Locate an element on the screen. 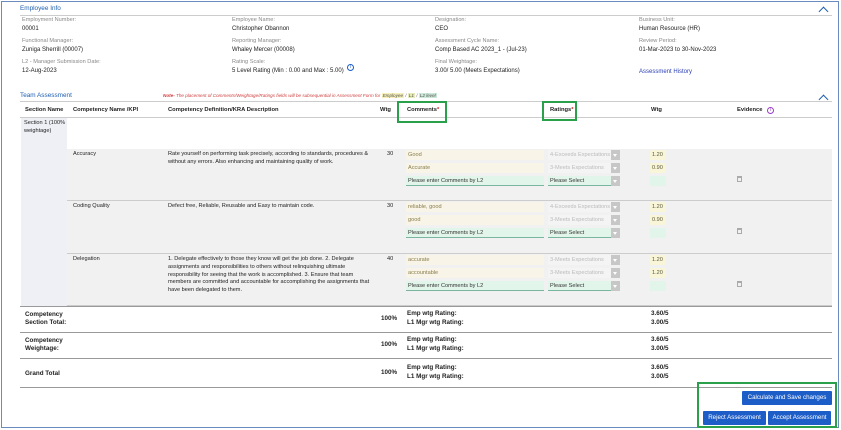 The image size is (841, 430). section-spacer is located at coordinates (449, 133).